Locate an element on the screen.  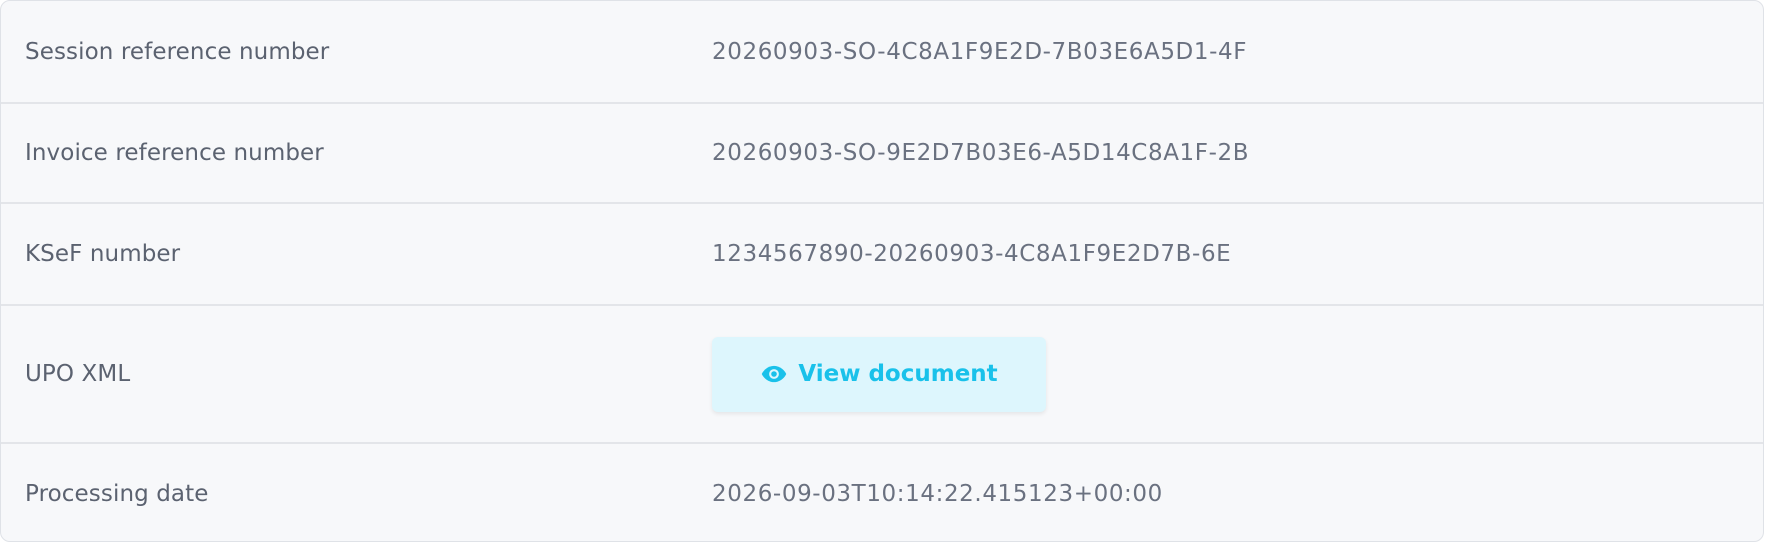
detail-label: Invoice reference number is located at coordinates (174, 153).